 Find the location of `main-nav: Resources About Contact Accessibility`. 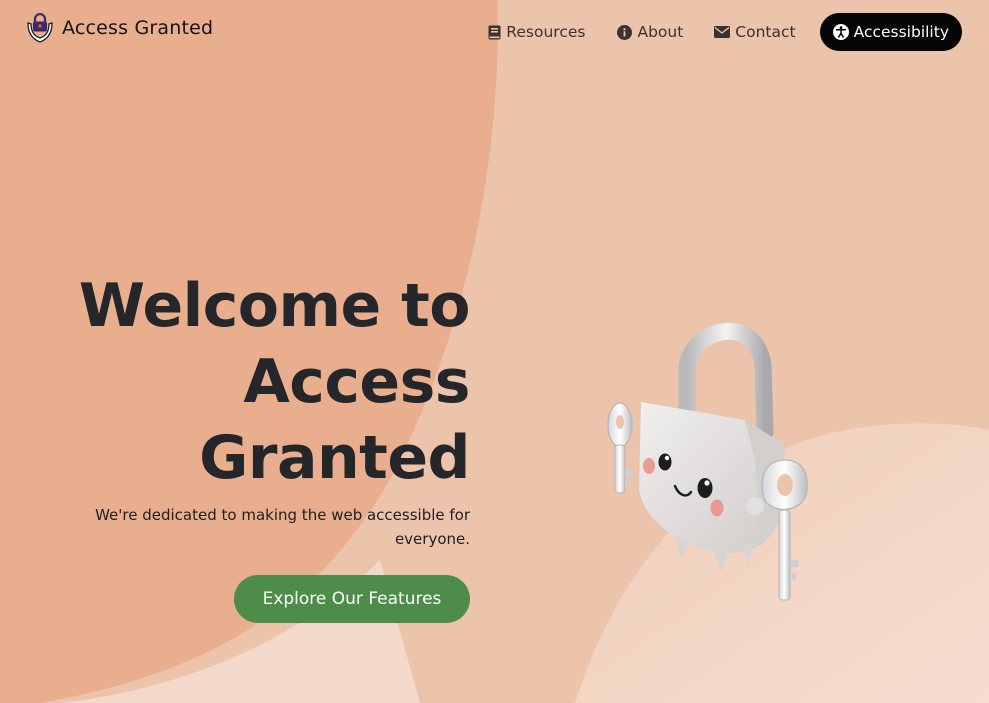

main-nav: Resources About Contact Accessibility is located at coordinates (725, 32).